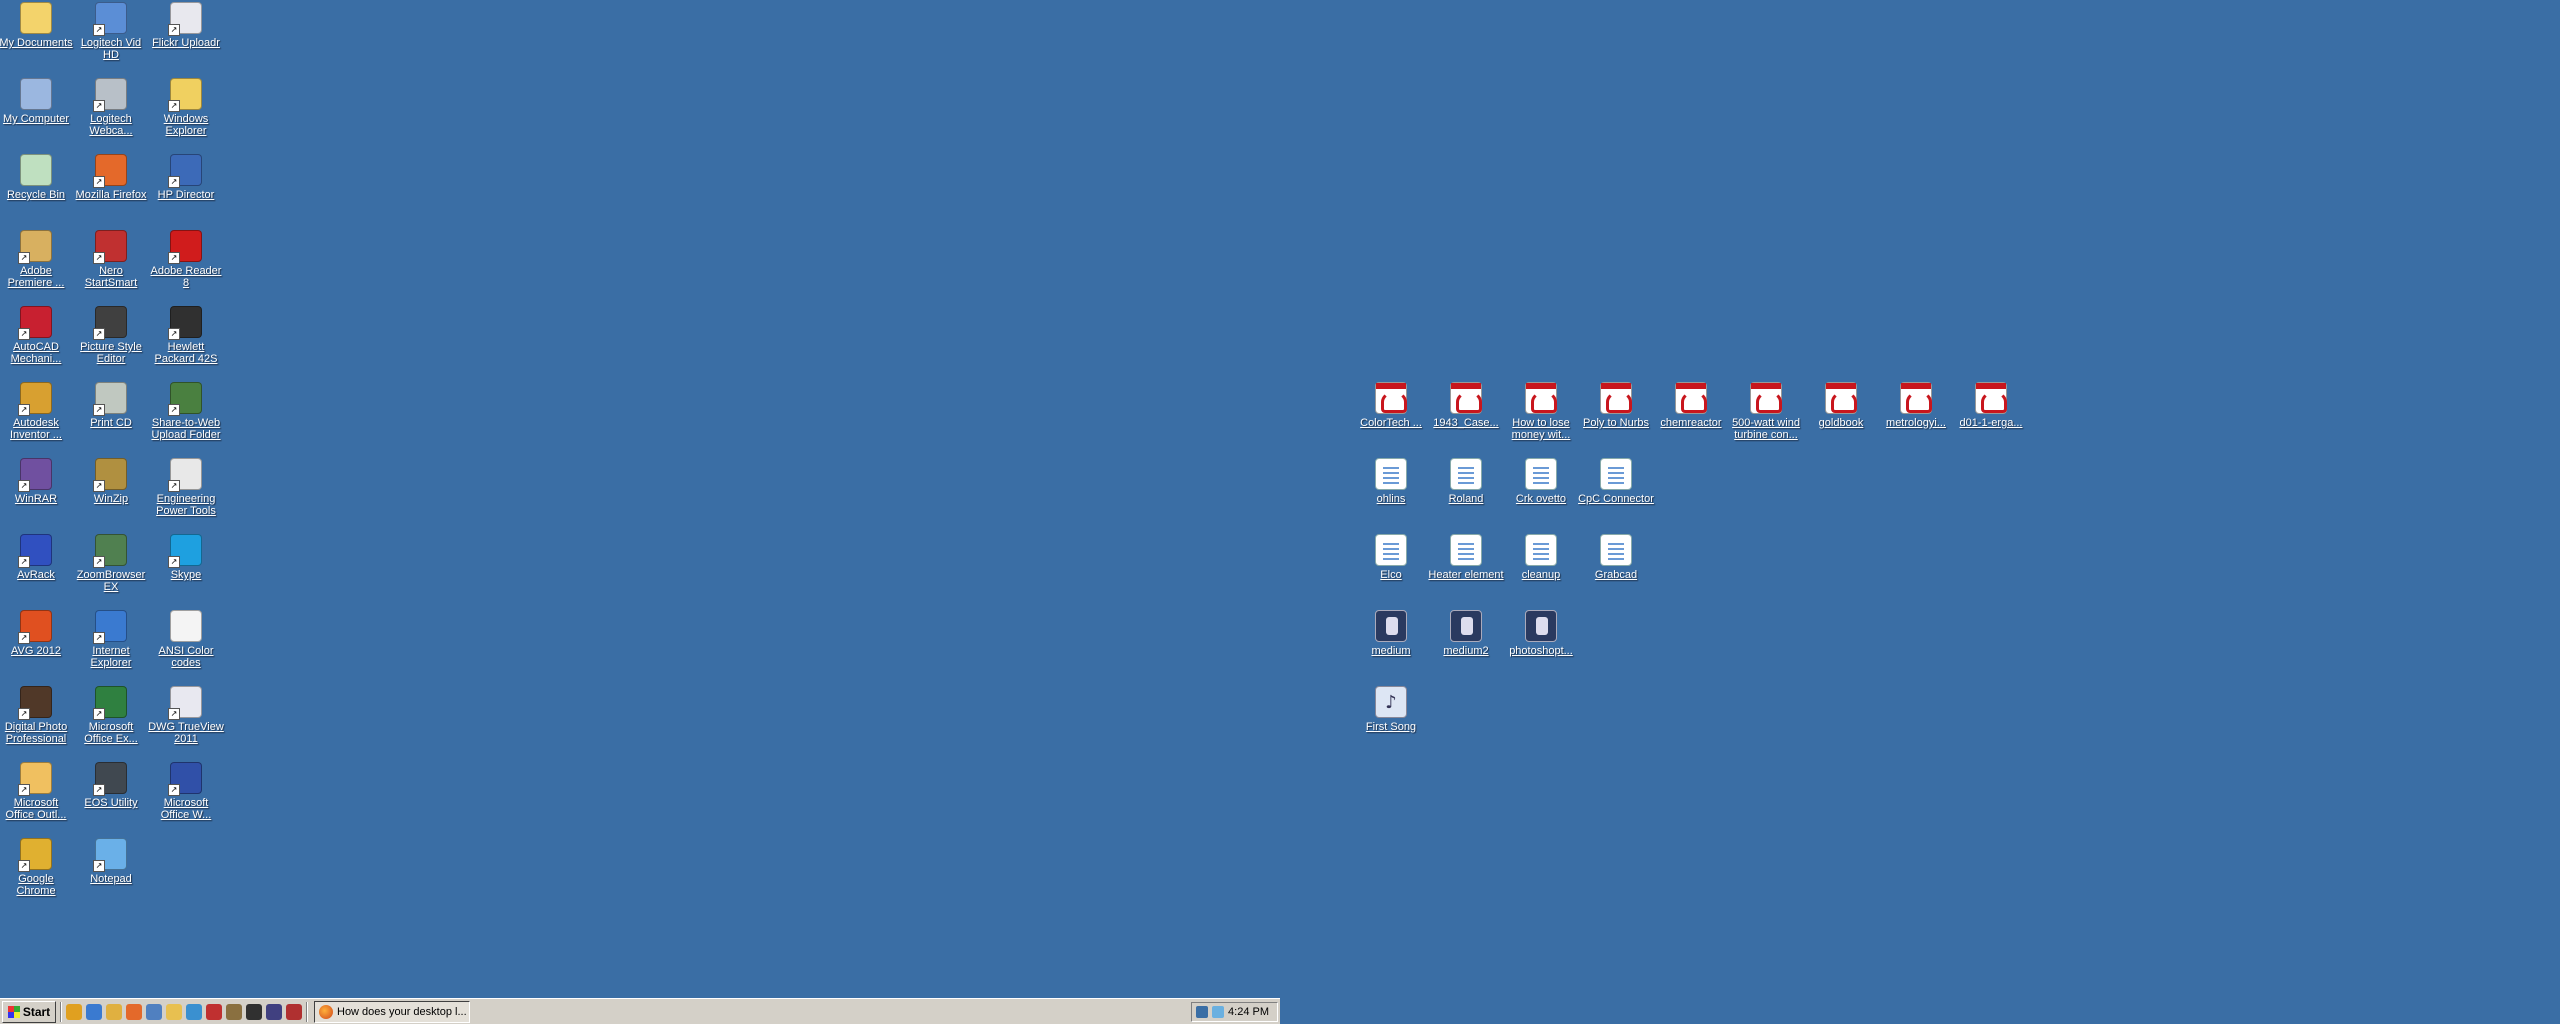 The width and height of the screenshot is (2560, 1024). What do you see at coordinates (111, 563) in the screenshot?
I see `desktop-icon: ↗ ZoomBrowser EX` at bounding box center [111, 563].